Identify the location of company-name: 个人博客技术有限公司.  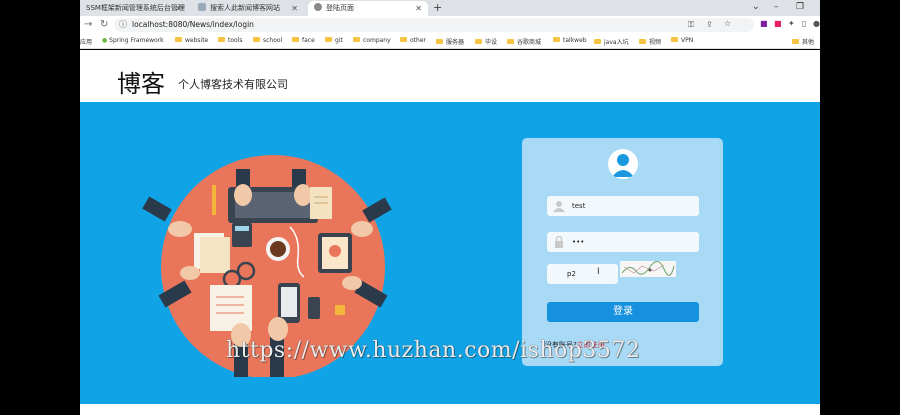
(233, 84).